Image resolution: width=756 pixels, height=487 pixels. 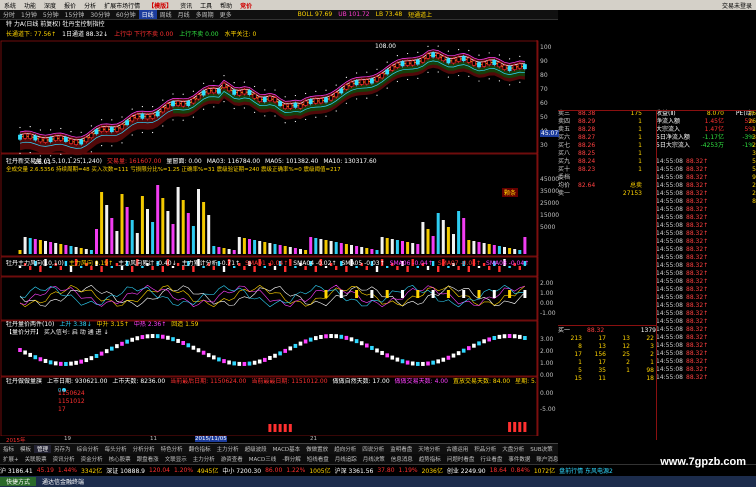 I want to click on y-axis-tick: 100, so click(x=546, y=47).